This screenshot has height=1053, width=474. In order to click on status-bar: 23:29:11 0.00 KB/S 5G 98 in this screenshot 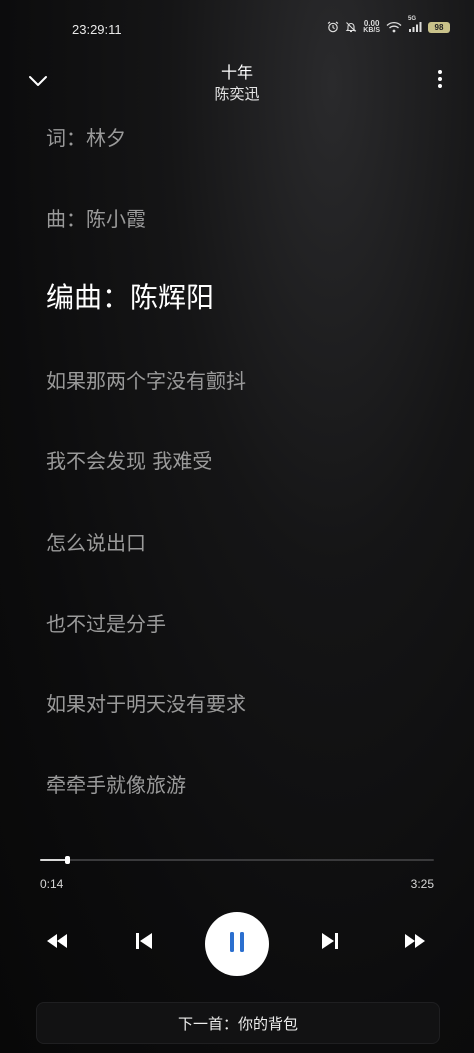, I will do `click(237, 30)`.